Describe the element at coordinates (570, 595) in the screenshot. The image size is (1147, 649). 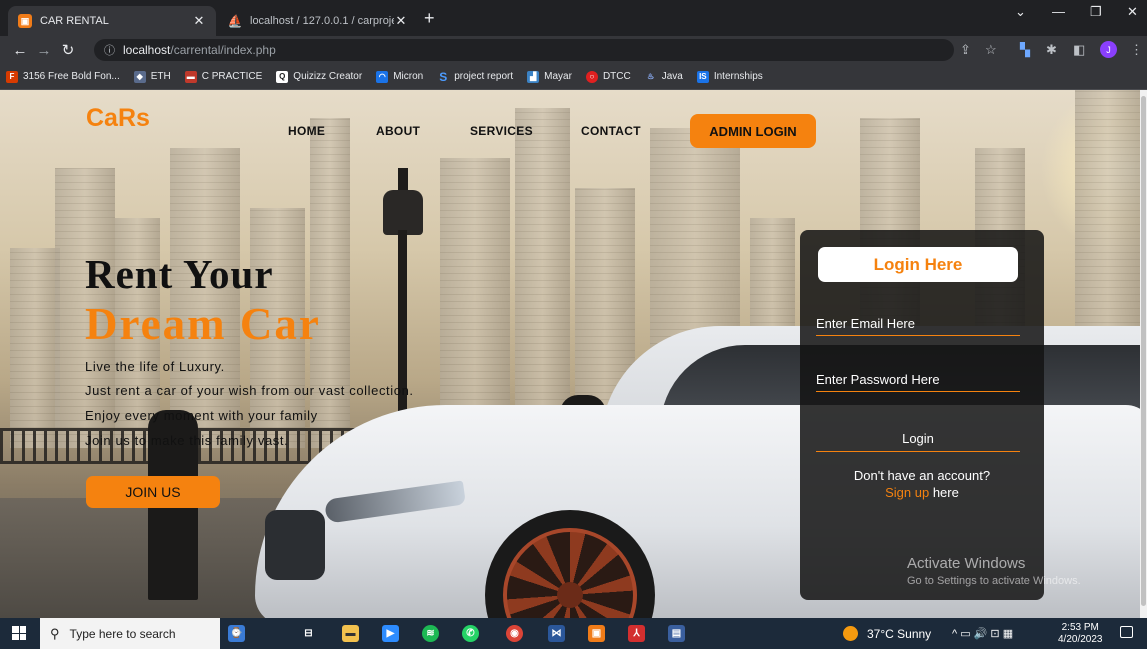
I see `car-hub` at that location.